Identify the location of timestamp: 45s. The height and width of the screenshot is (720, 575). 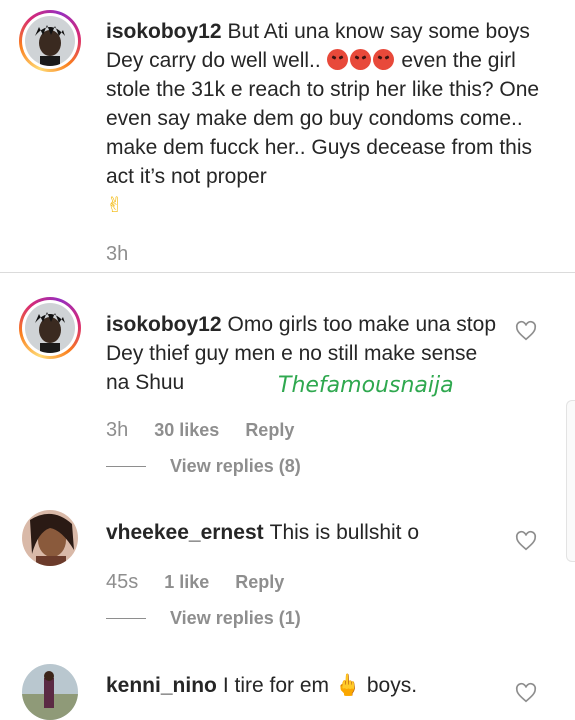
(122, 582).